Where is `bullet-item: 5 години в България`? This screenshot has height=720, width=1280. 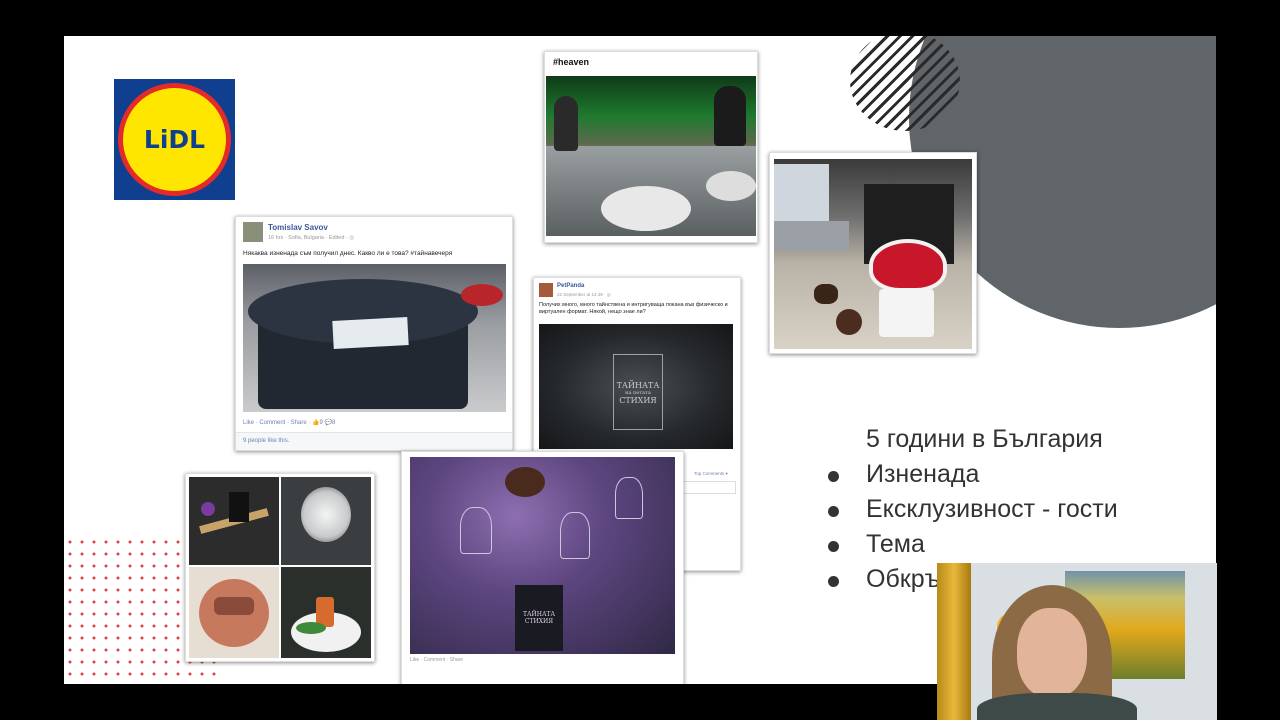 bullet-item: 5 години в България is located at coordinates (967, 439).